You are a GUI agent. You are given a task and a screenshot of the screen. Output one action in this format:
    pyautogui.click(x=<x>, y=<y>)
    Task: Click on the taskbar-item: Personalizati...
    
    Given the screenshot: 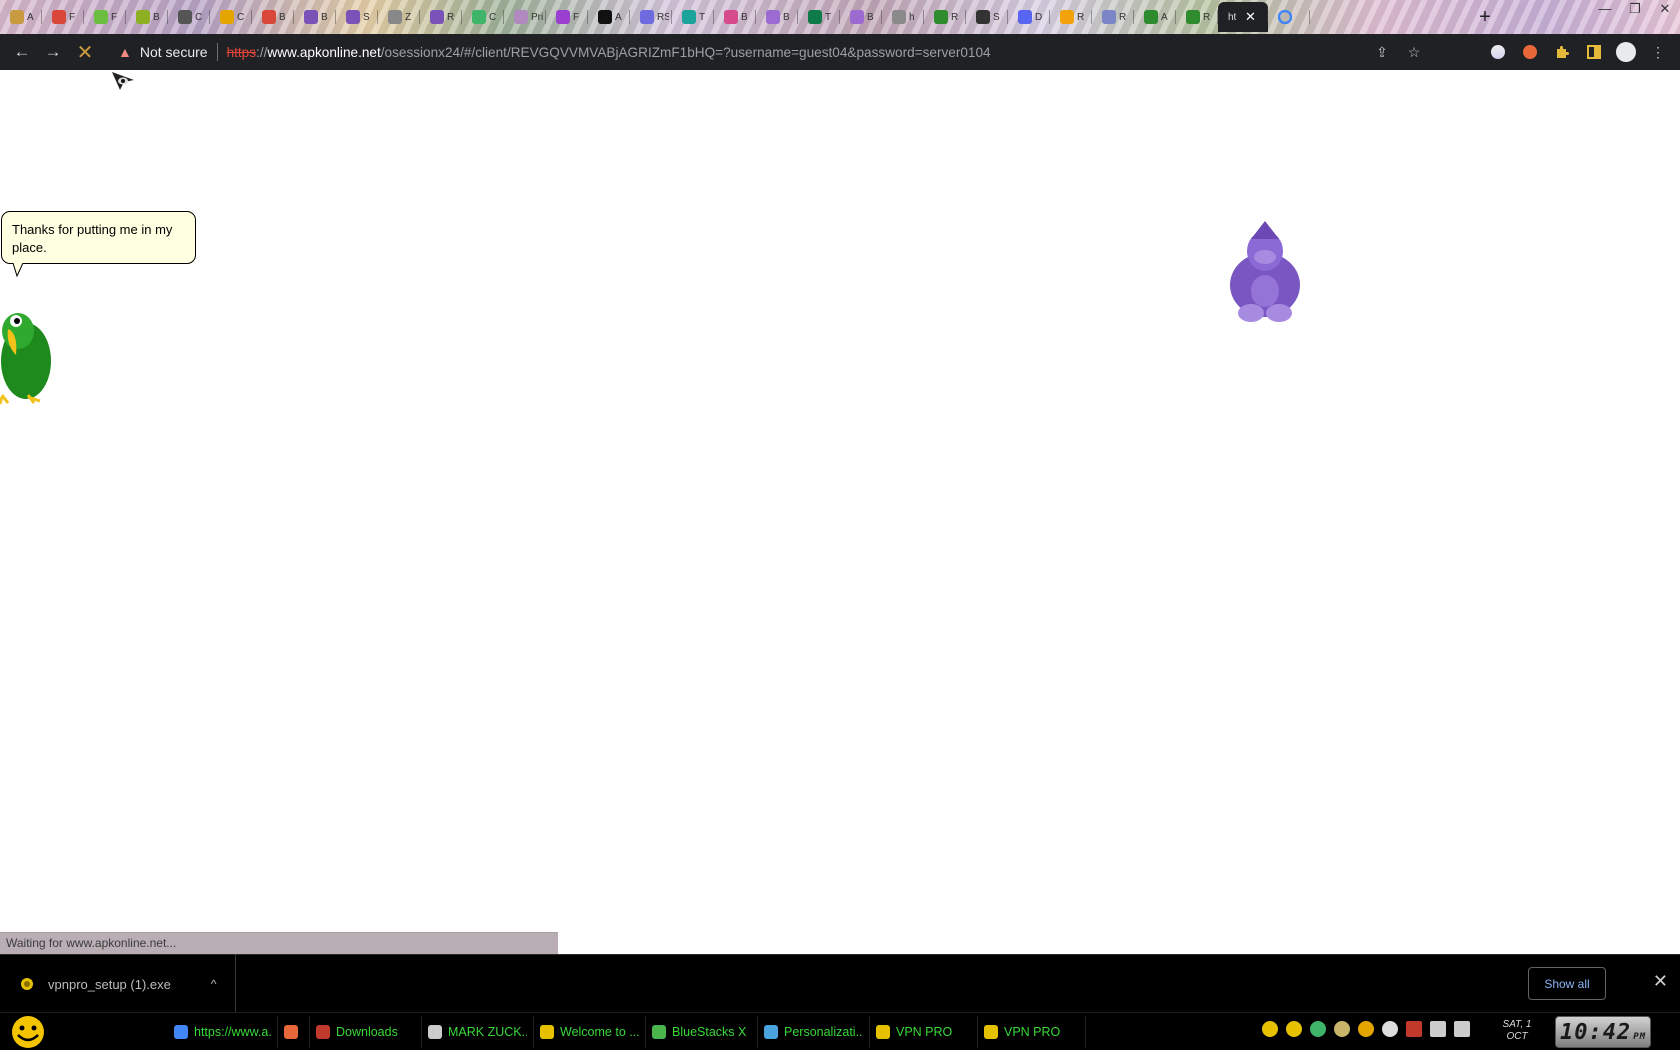 What is the action you would take?
    pyautogui.click(x=814, y=1032)
    